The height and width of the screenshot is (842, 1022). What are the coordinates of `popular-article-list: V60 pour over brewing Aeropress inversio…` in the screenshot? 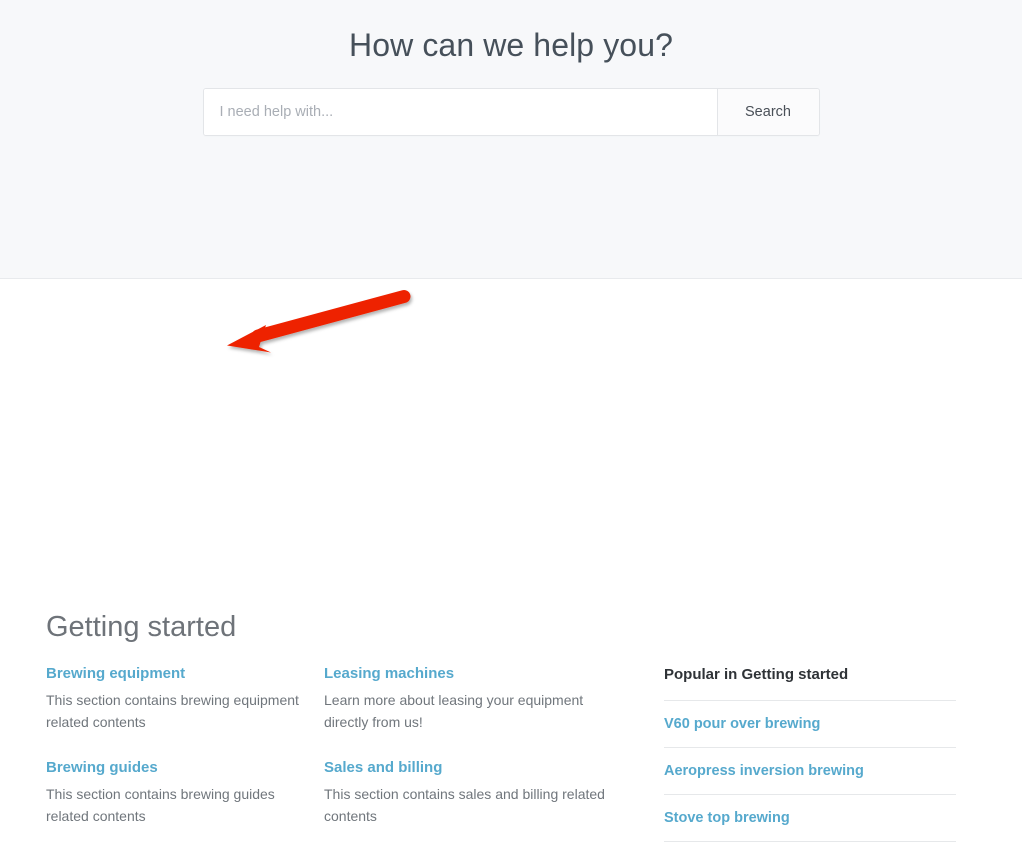 It's located at (810, 771).